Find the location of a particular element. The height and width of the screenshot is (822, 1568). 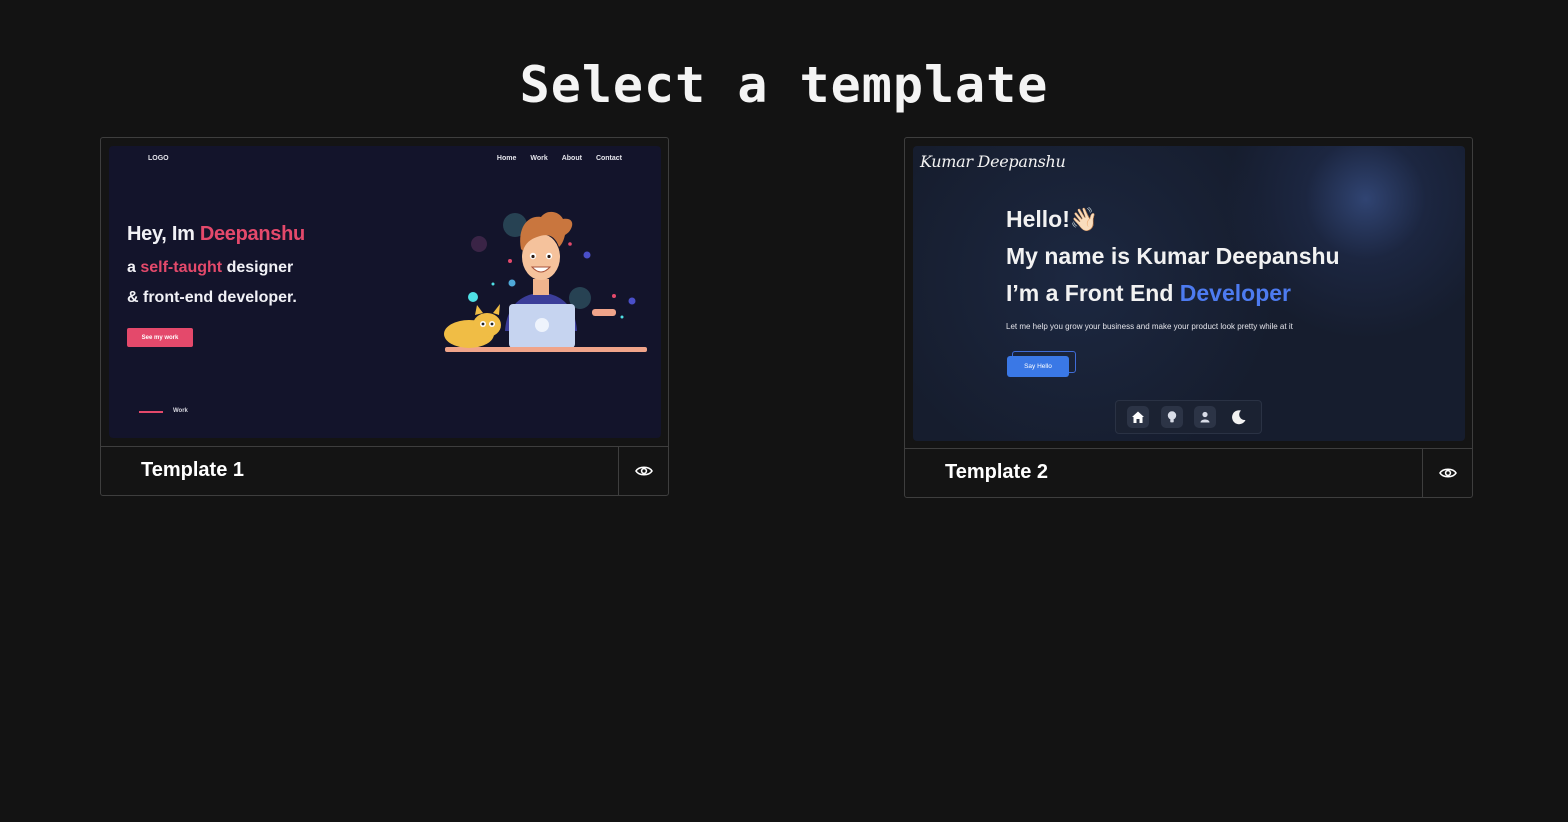

developer-illustration is located at coordinates (545, 281).